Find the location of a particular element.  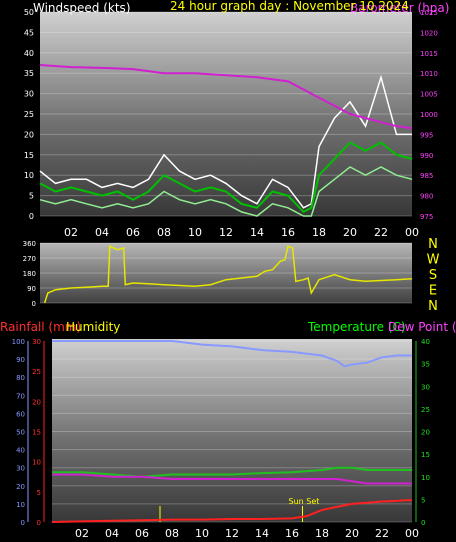

wind-ytick-right-8: 1015 is located at coordinates (429, 54).